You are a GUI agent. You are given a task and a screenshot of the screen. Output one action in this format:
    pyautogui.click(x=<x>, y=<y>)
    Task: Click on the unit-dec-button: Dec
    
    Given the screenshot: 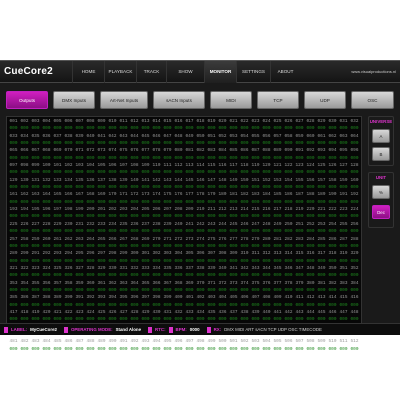 What is the action you would take?
    pyautogui.click(x=381, y=212)
    